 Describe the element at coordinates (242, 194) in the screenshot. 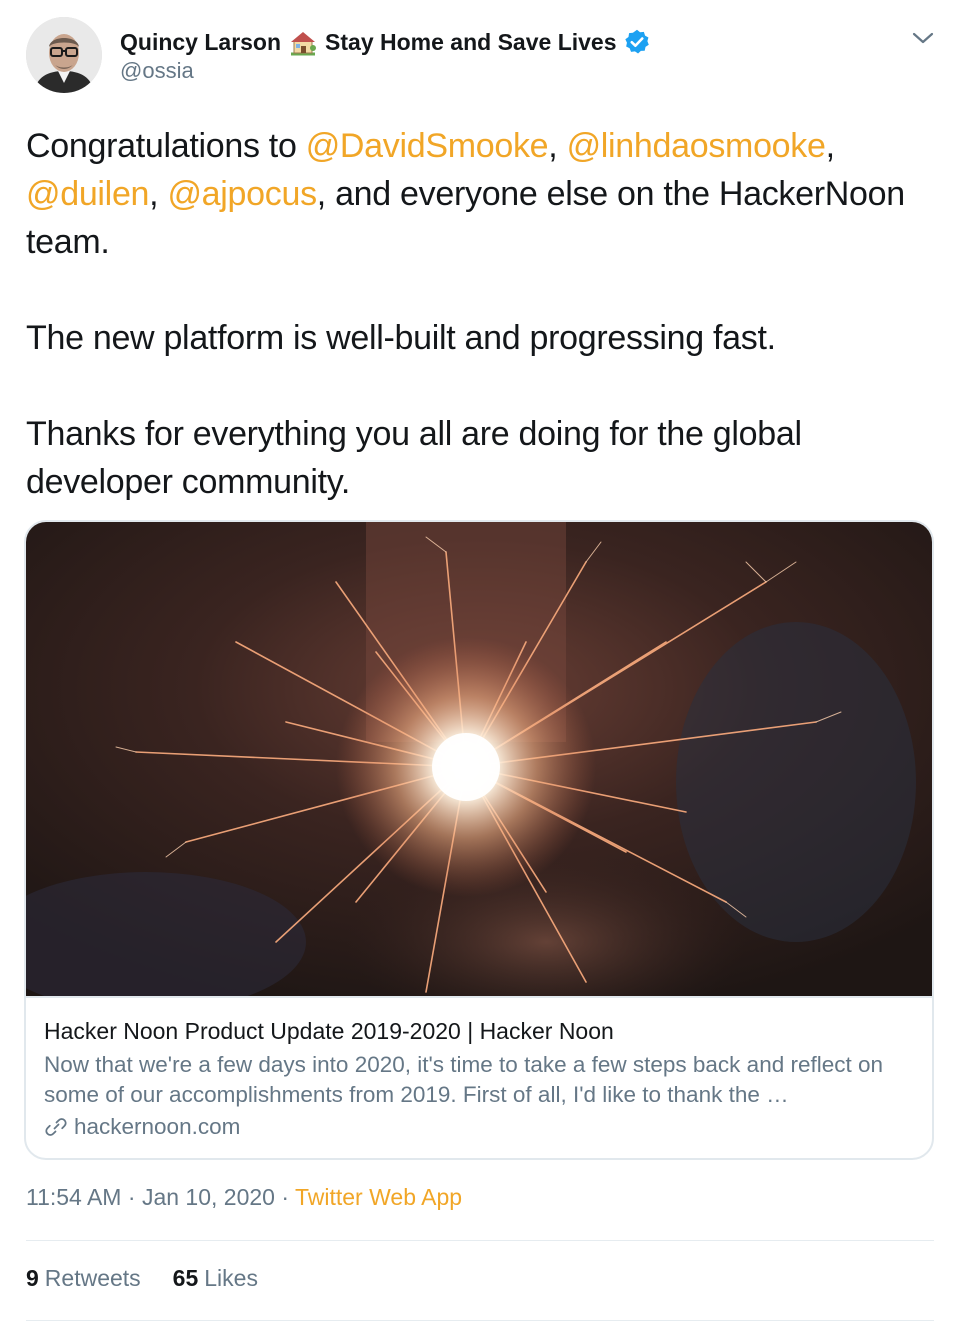

I see `mention-link: @ajpocus` at that location.